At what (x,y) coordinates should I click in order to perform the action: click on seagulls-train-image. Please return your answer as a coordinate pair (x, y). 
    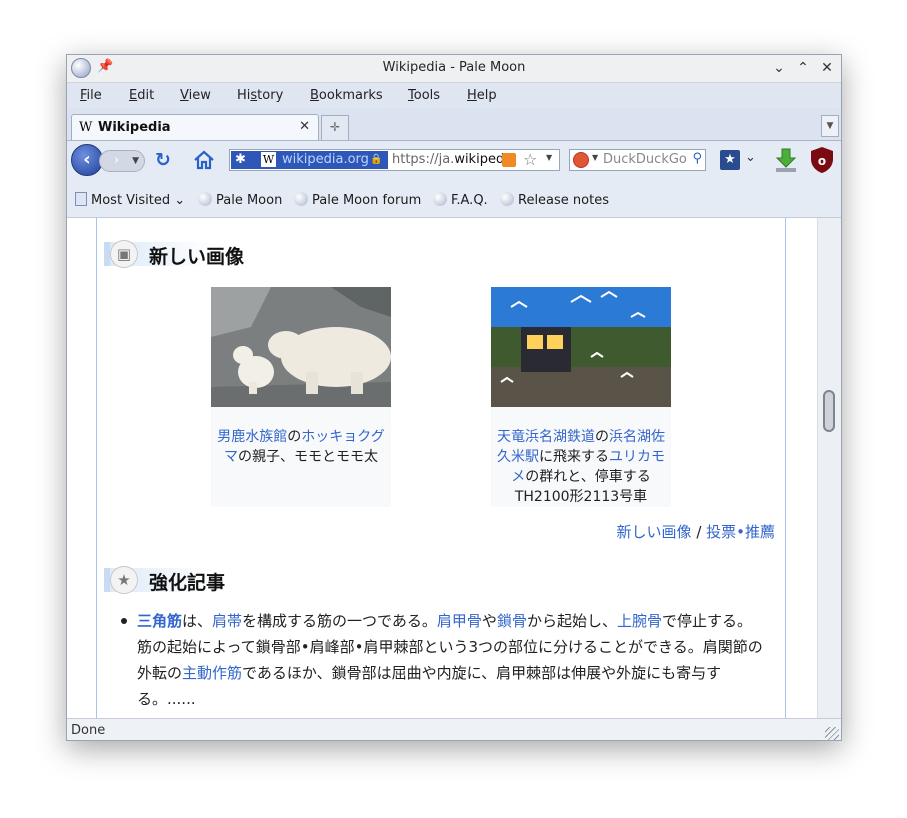
    Looking at the image, I should click on (581, 347).